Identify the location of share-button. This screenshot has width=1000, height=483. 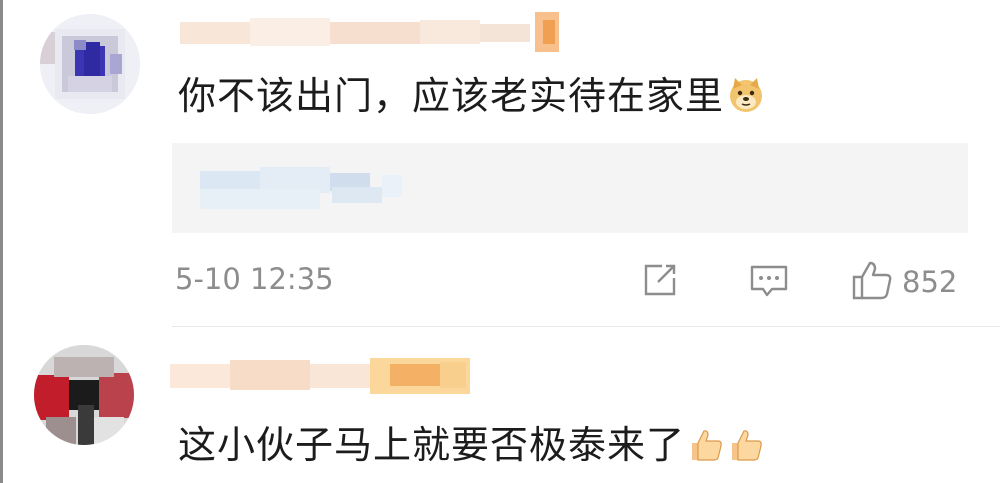
(660, 282).